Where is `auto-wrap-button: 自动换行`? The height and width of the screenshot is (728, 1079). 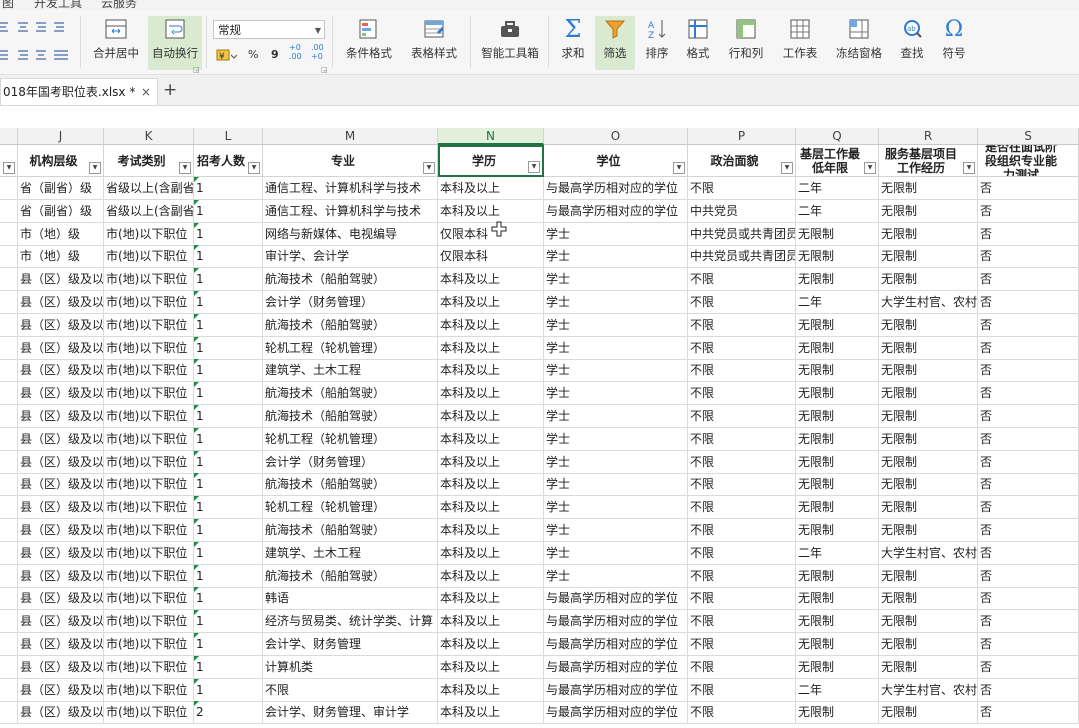 auto-wrap-button: 自动换行 is located at coordinates (175, 43).